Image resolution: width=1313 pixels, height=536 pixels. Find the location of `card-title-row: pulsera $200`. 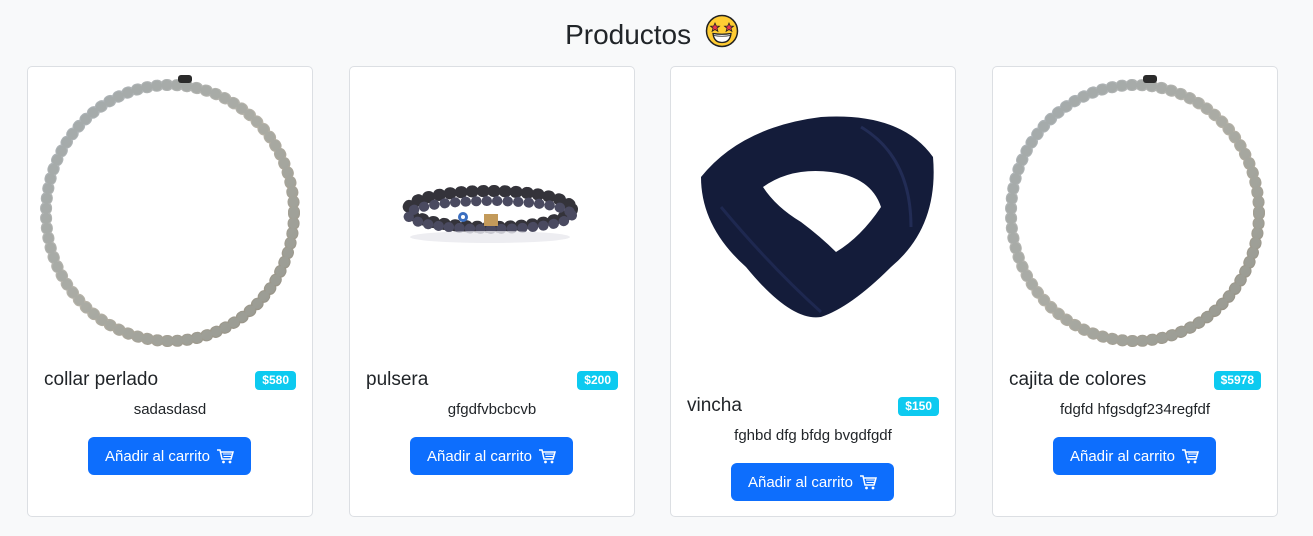

card-title-row: pulsera $200 is located at coordinates (492, 380).